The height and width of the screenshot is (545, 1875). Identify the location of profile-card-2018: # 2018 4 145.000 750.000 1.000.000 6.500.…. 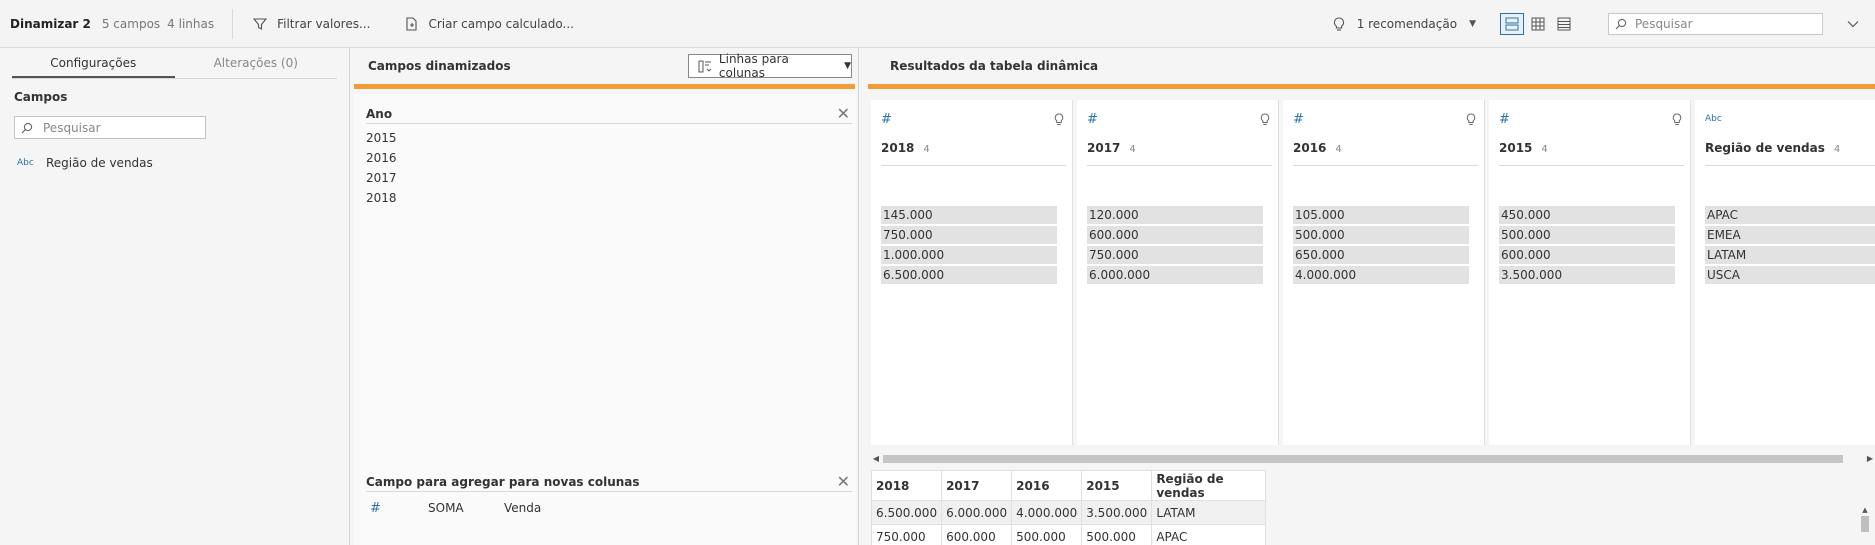
(972, 272).